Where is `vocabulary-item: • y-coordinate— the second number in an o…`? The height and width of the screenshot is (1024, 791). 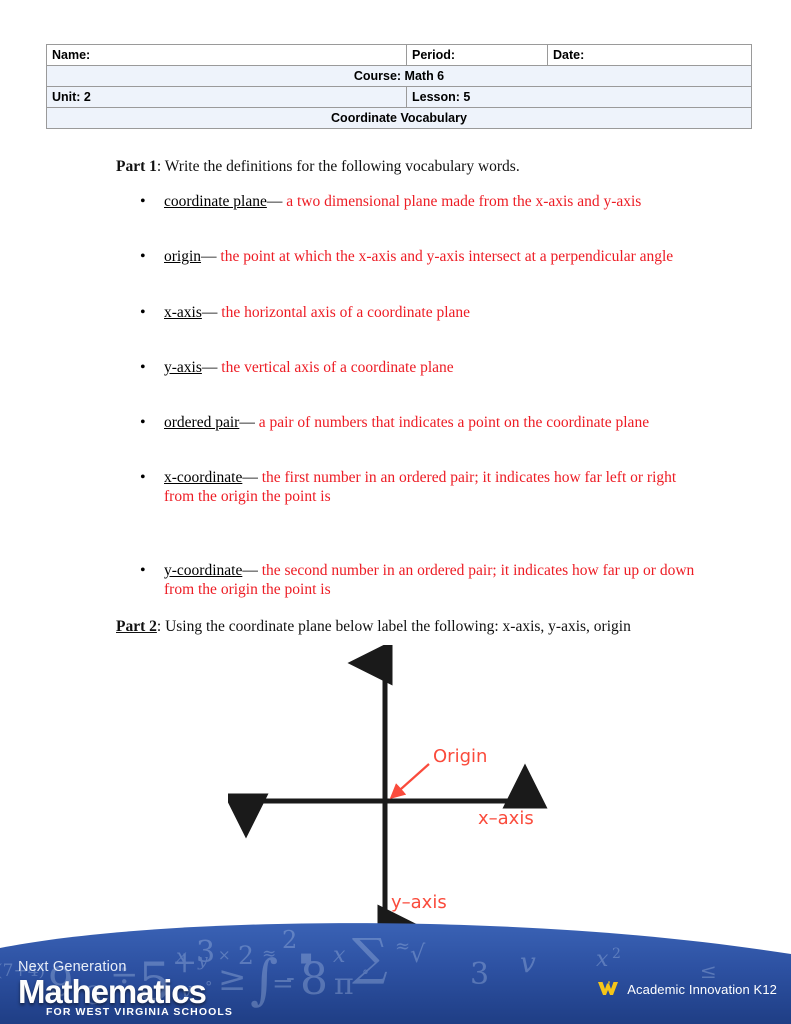 vocabulary-item: • y-coordinate— the second number in an o… is located at coordinates (406, 580).